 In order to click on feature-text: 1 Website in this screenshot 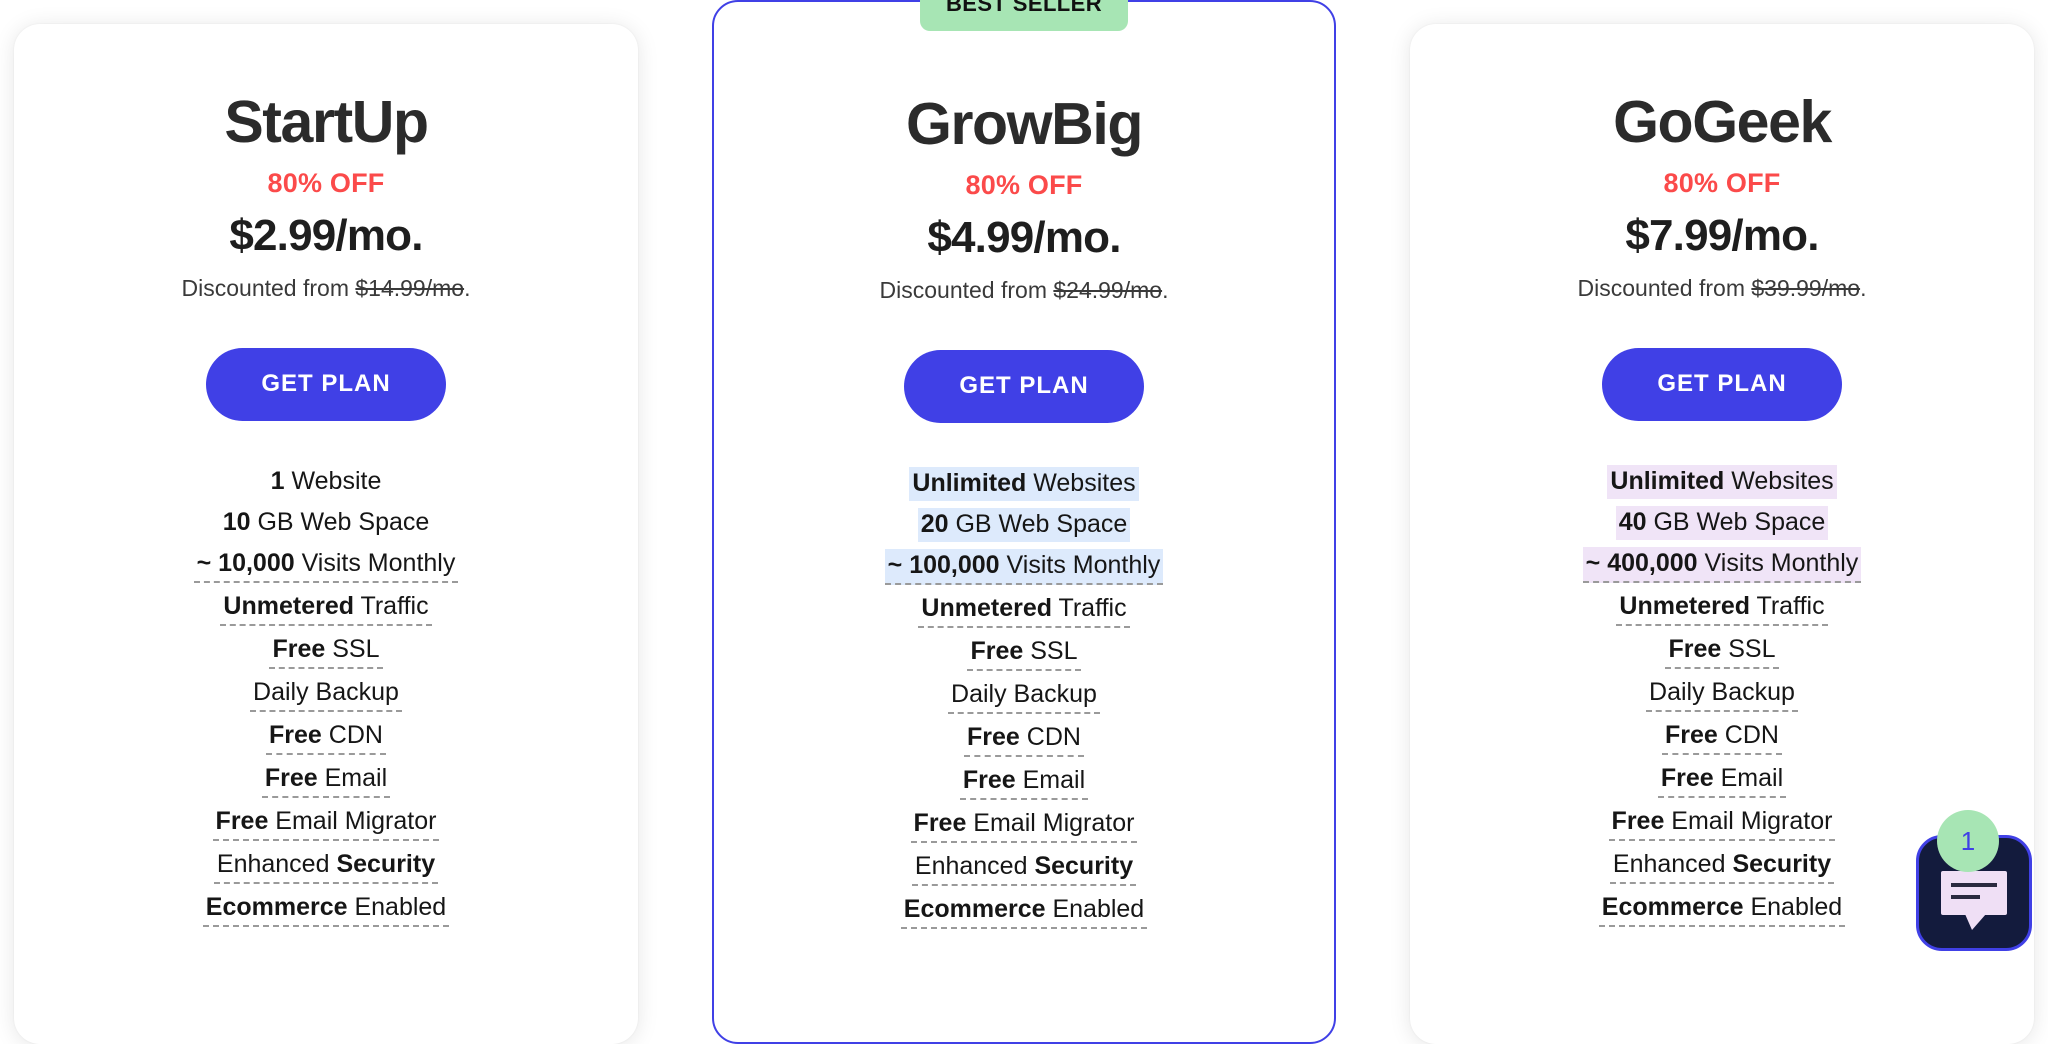, I will do `click(326, 482)`.